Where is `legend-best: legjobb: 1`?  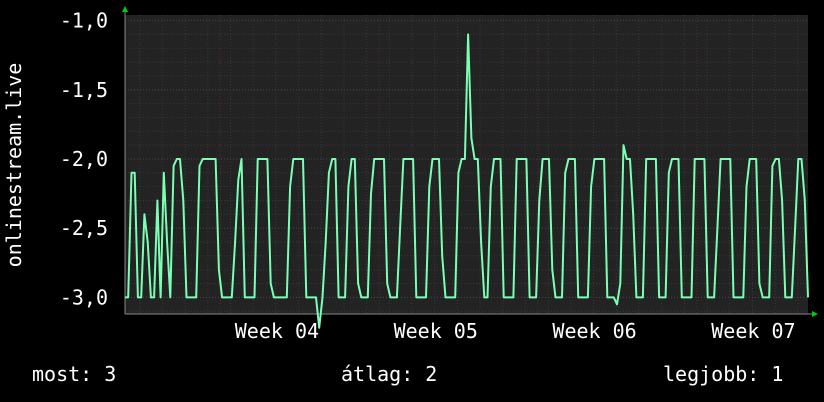
legend-best: legjobb: 1 is located at coordinates (723, 374).